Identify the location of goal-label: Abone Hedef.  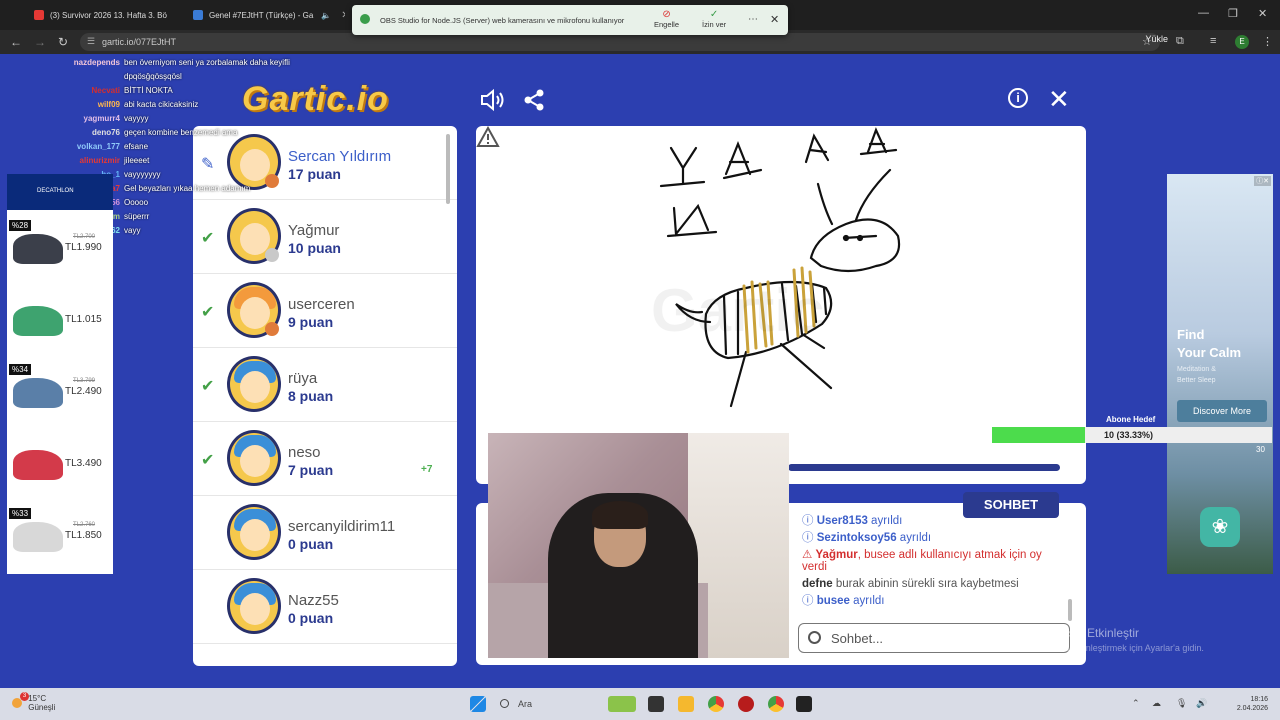
(1131, 419).